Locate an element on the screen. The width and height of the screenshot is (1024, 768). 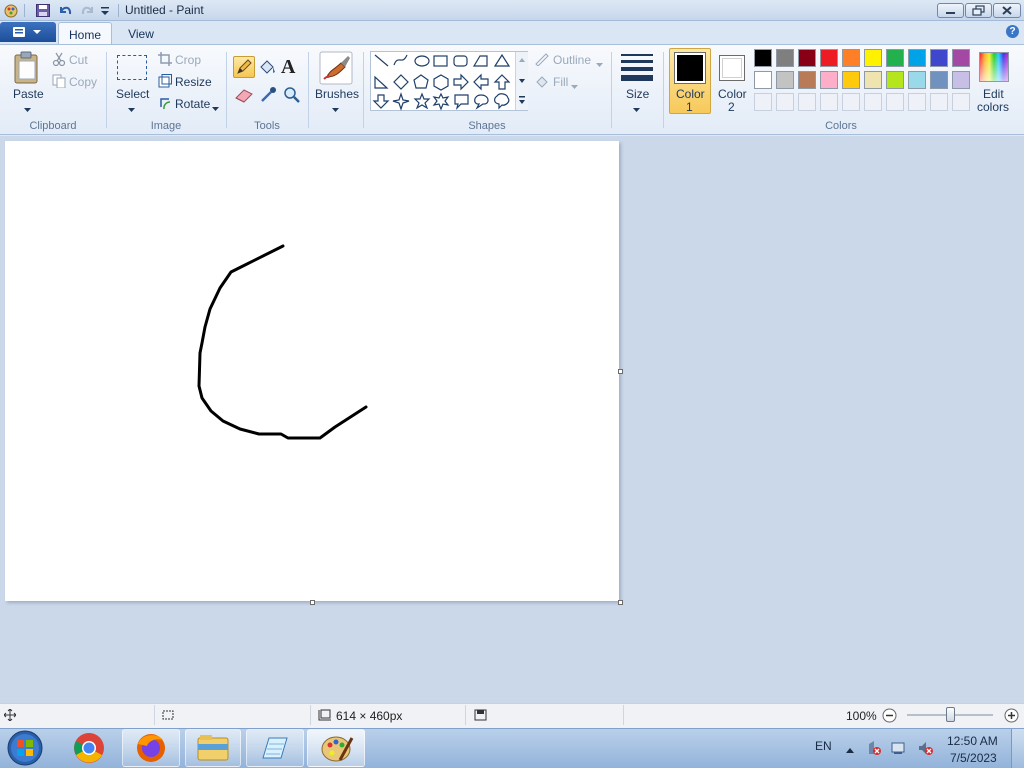
brushes-icon is located at coordinates (336, 69).